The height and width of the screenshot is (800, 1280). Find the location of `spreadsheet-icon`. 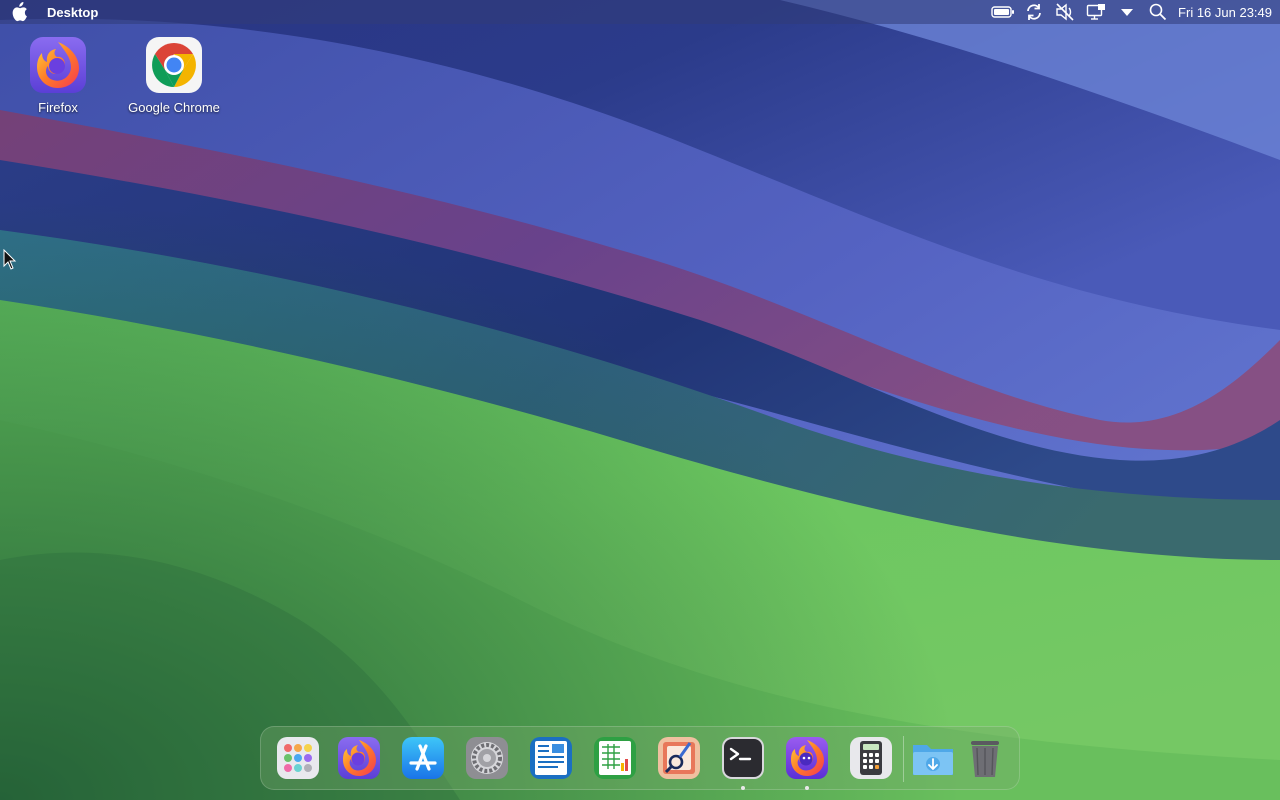

spreadsheet-icon is located at coordinates (615, 758).